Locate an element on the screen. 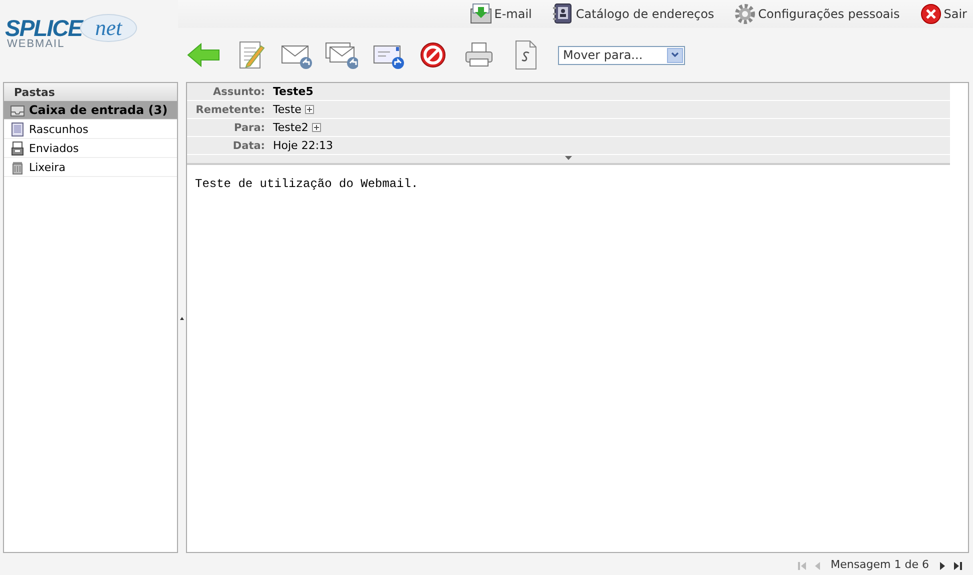 The image size is (973, 575). header-label: Remetente: is located at coordinates (230, 110).